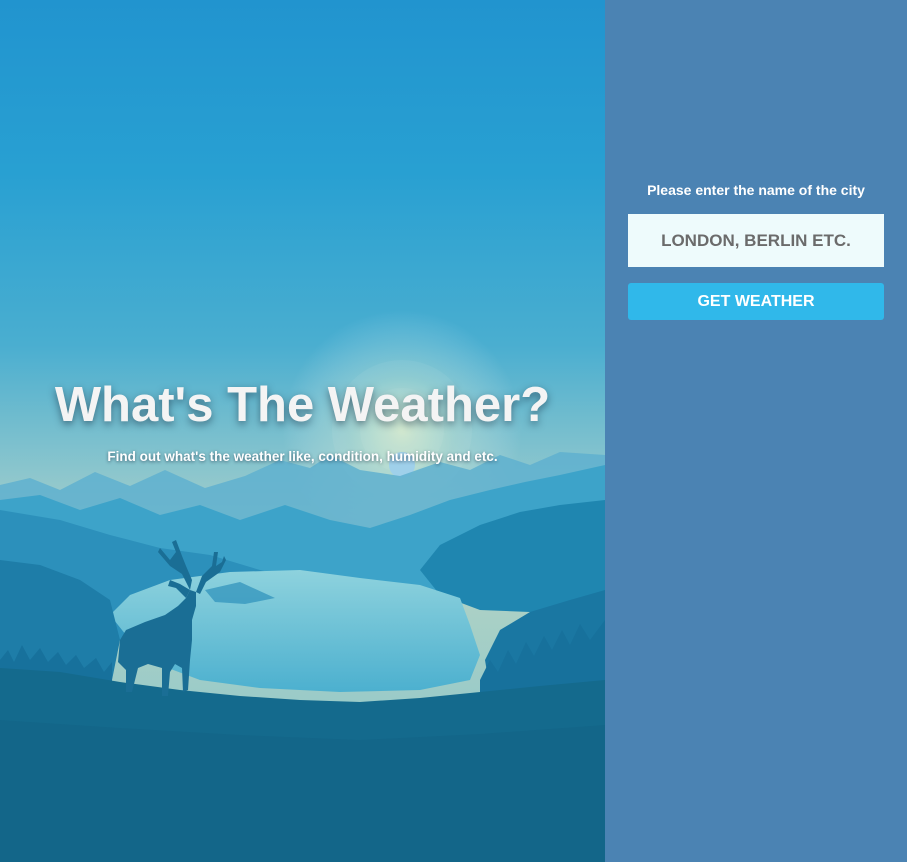 The height and width of the screenshot is (862, 907). I want to click on city-search-input, so click(756, 240).